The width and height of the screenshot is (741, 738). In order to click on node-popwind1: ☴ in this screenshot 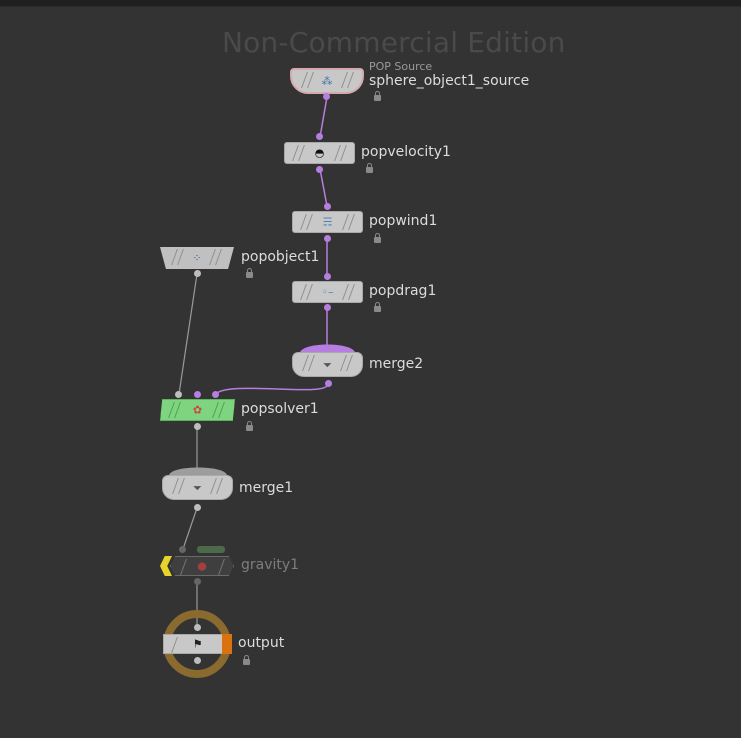, I will do `click(327, 222)`.